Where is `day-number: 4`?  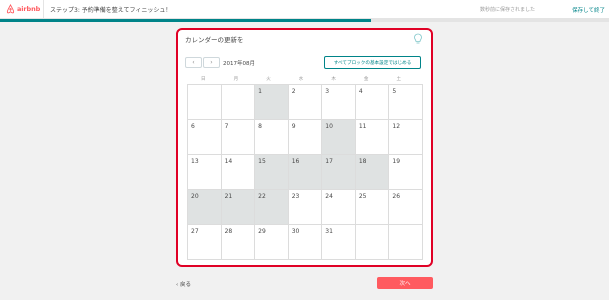 day-number: 4 is located at coordinates (360, 91).